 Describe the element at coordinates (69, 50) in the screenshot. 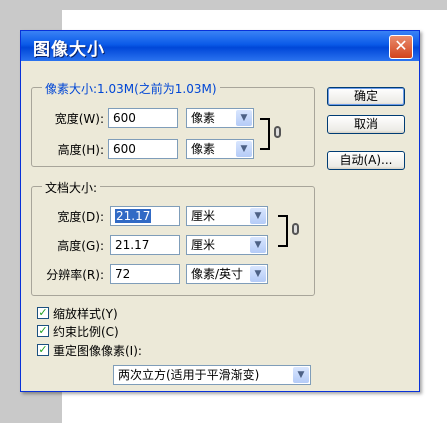

I see `dialog-title: 图像大小` at that location.